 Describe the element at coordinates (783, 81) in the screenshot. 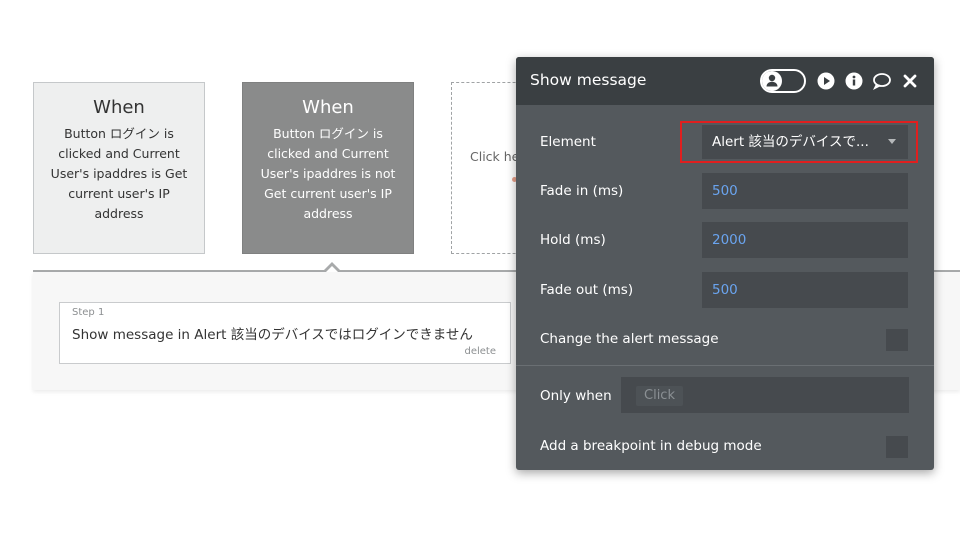

I see `user-toggle` at that location.